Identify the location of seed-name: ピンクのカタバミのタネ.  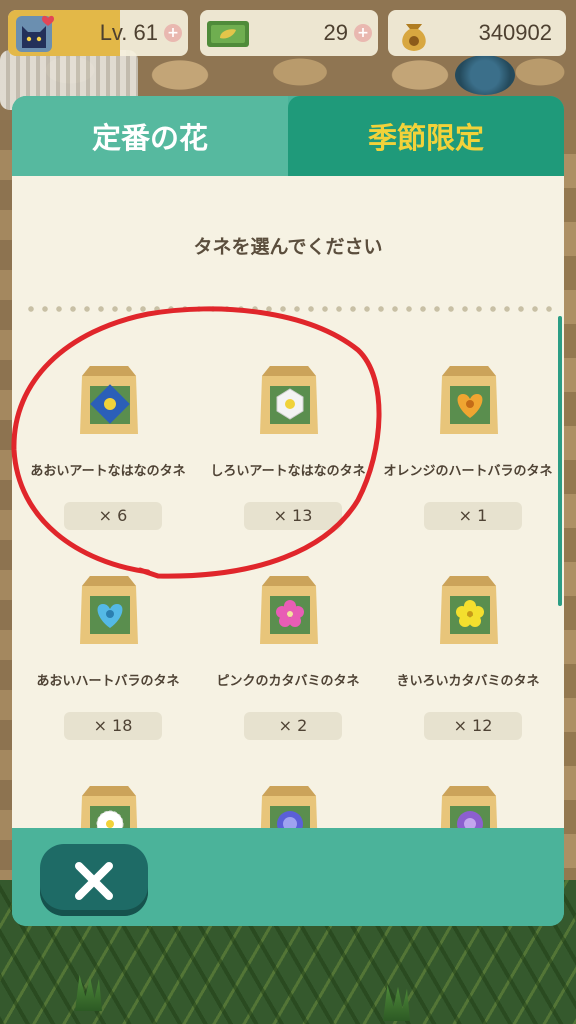
(288, 681).